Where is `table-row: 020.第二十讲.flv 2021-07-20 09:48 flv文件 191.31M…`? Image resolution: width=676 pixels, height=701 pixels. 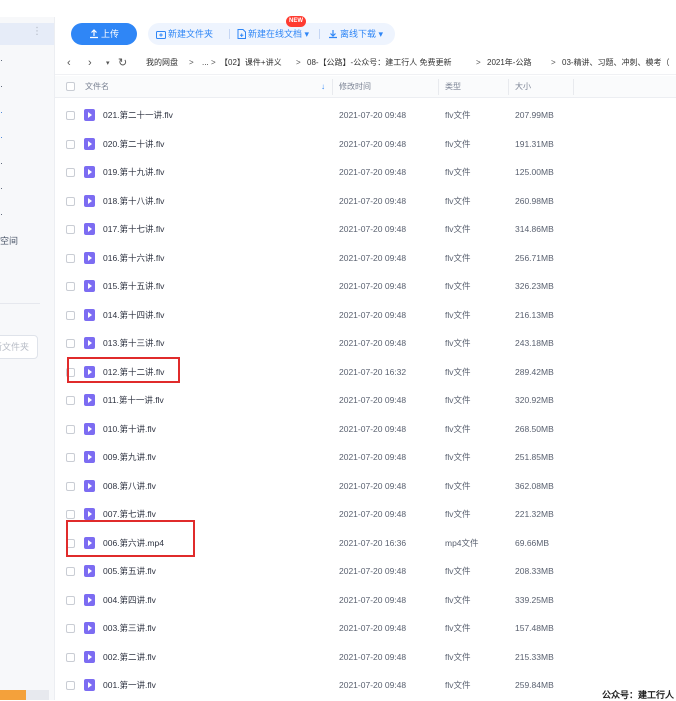
table-row: 020.第二十讲.flv 2021-07-20 09:48 flv文件 191.31M… is located at coordinates (365, 144).